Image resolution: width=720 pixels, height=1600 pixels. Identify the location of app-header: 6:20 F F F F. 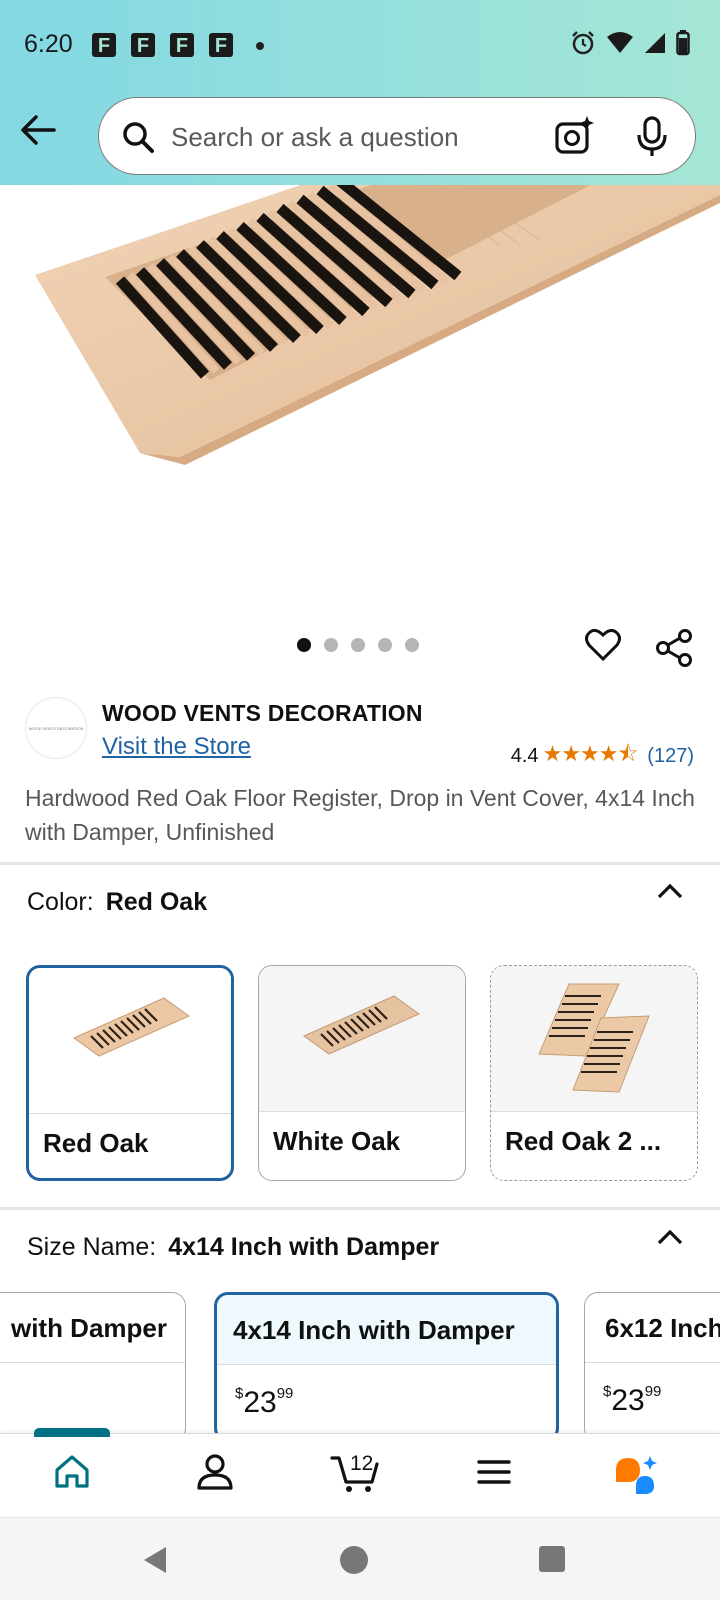
(360, 92).